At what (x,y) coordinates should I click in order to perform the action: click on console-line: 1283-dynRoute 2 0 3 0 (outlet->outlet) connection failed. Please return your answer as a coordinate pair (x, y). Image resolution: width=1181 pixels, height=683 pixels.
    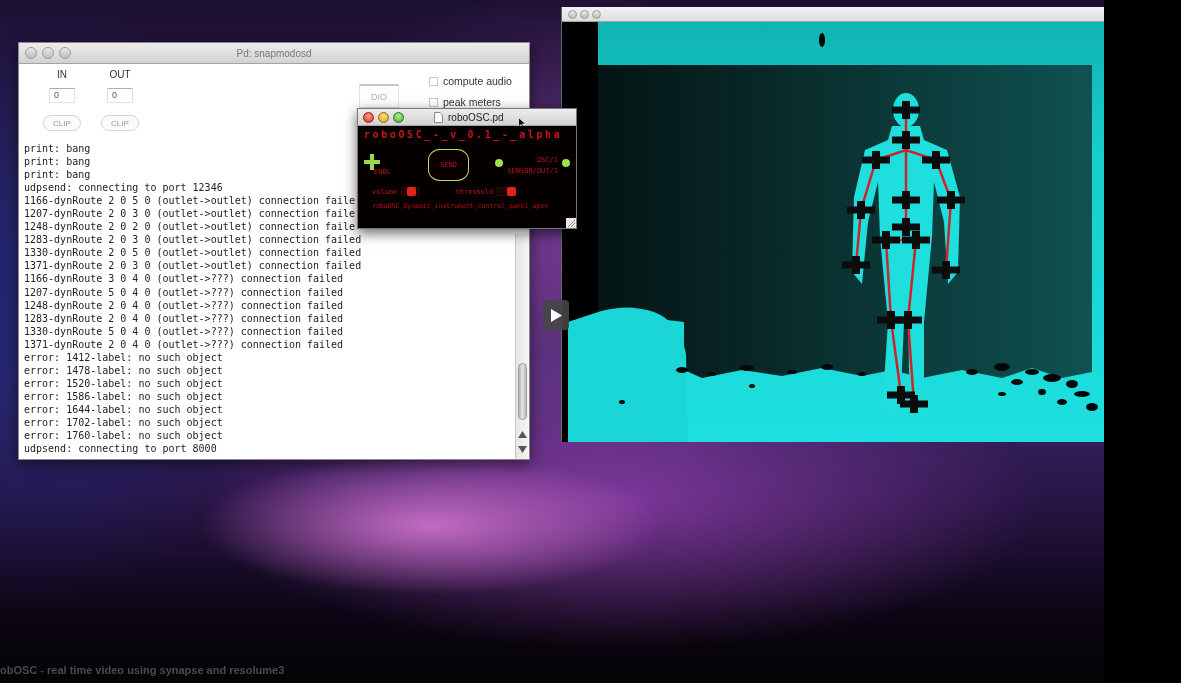
    Looking at the image, I should click on (193, 240).